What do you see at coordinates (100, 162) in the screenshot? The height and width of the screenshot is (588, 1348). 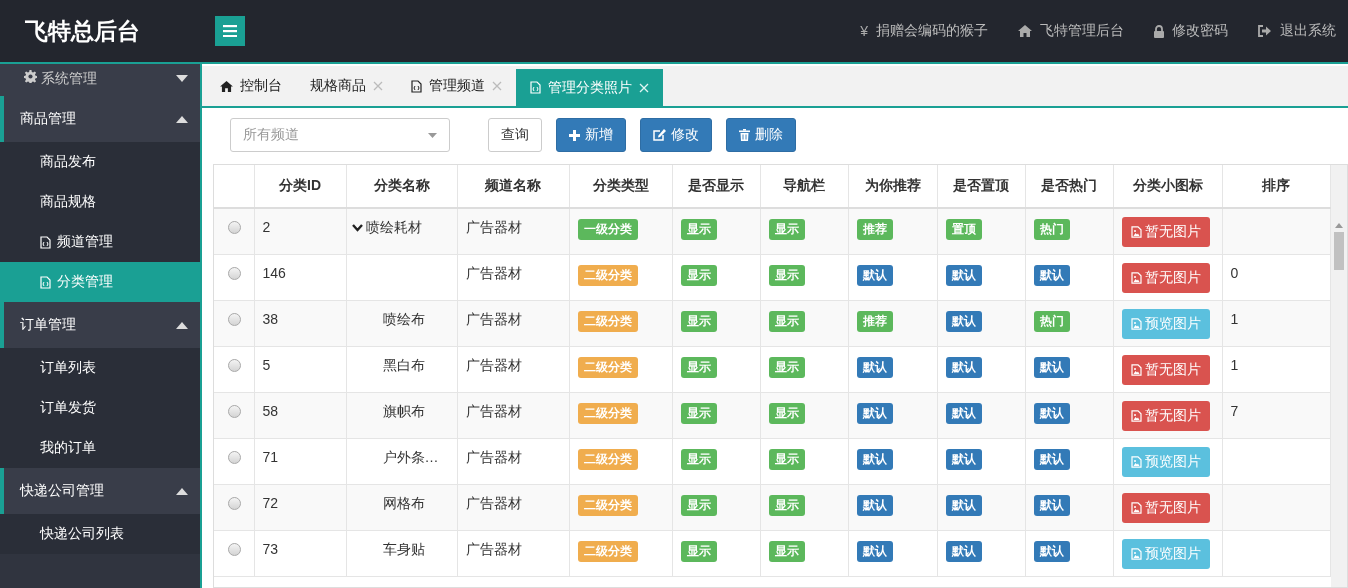 I see `sidebar-item: 商品发布` at bounding box center [100, 162].